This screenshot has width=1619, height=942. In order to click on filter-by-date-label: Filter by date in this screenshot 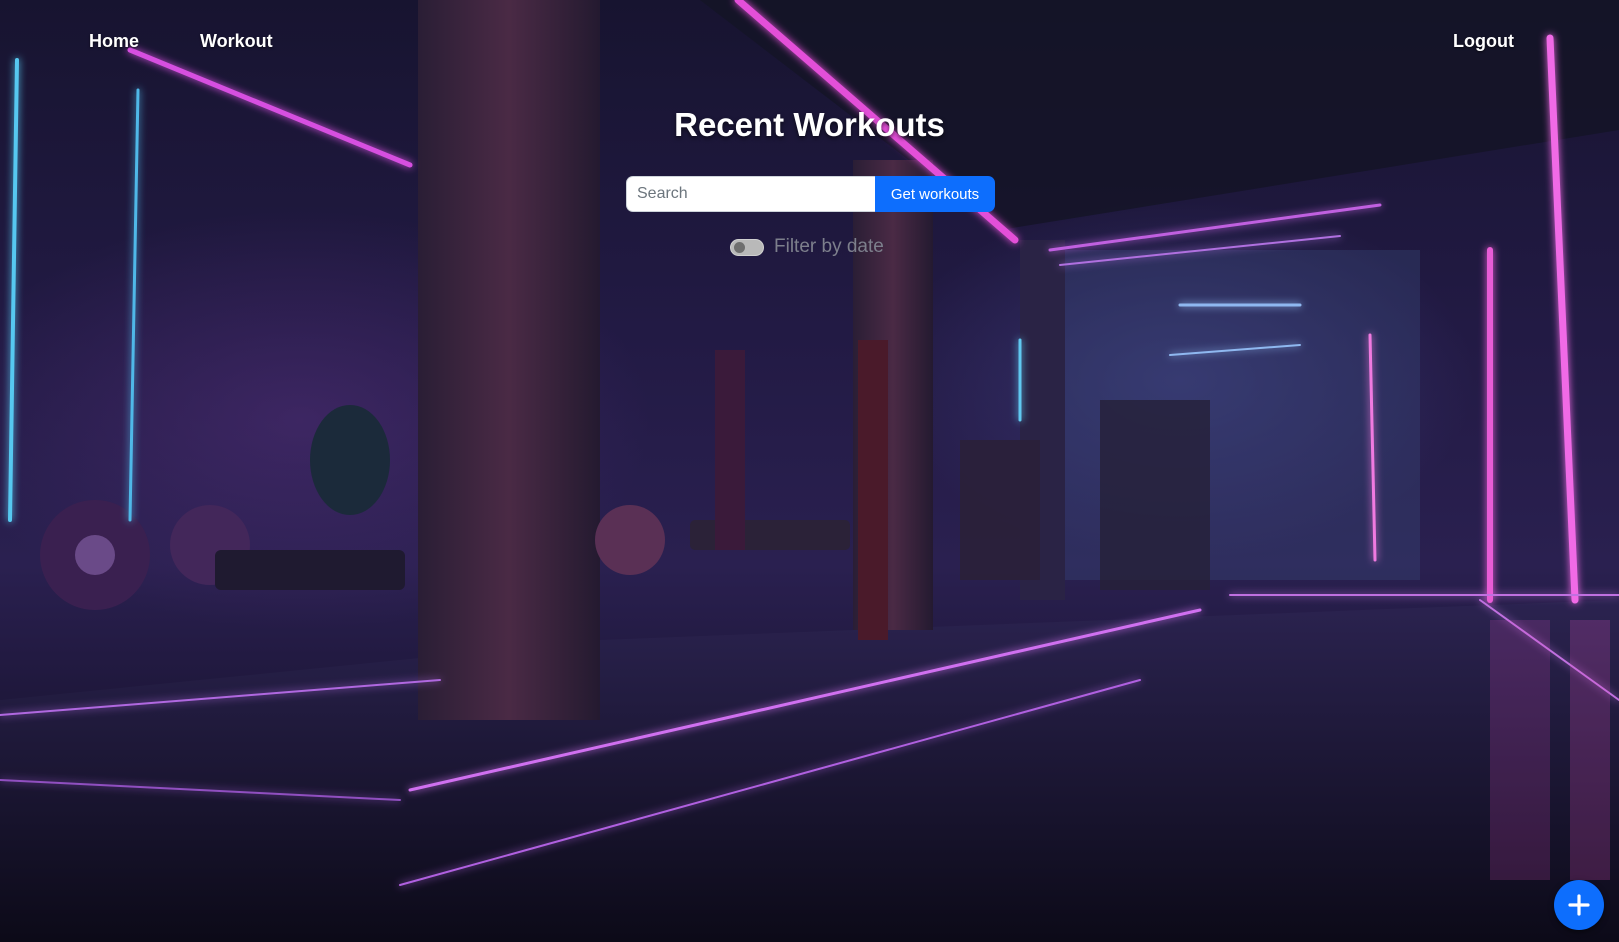, I will do `click(829, 246)`.